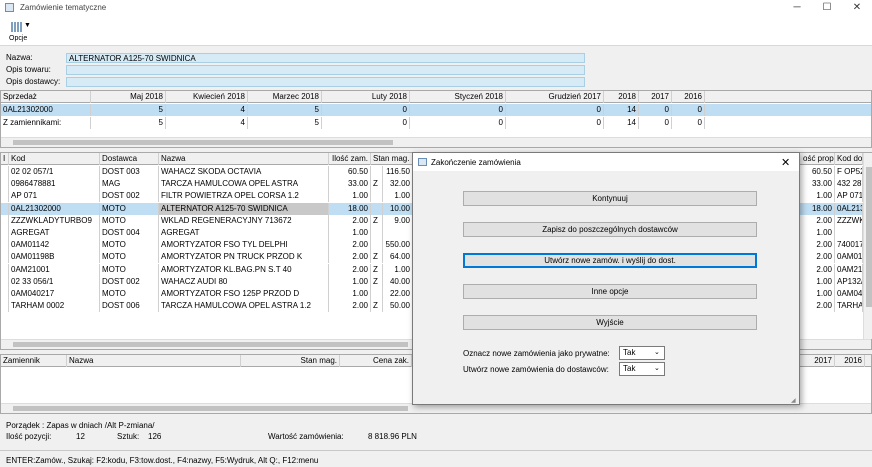 The image size is (872, 467). What do you see at coordinates (18, 38) in the screenshot?
I see `options-button: Opcje` at bounding box center [18, 38].